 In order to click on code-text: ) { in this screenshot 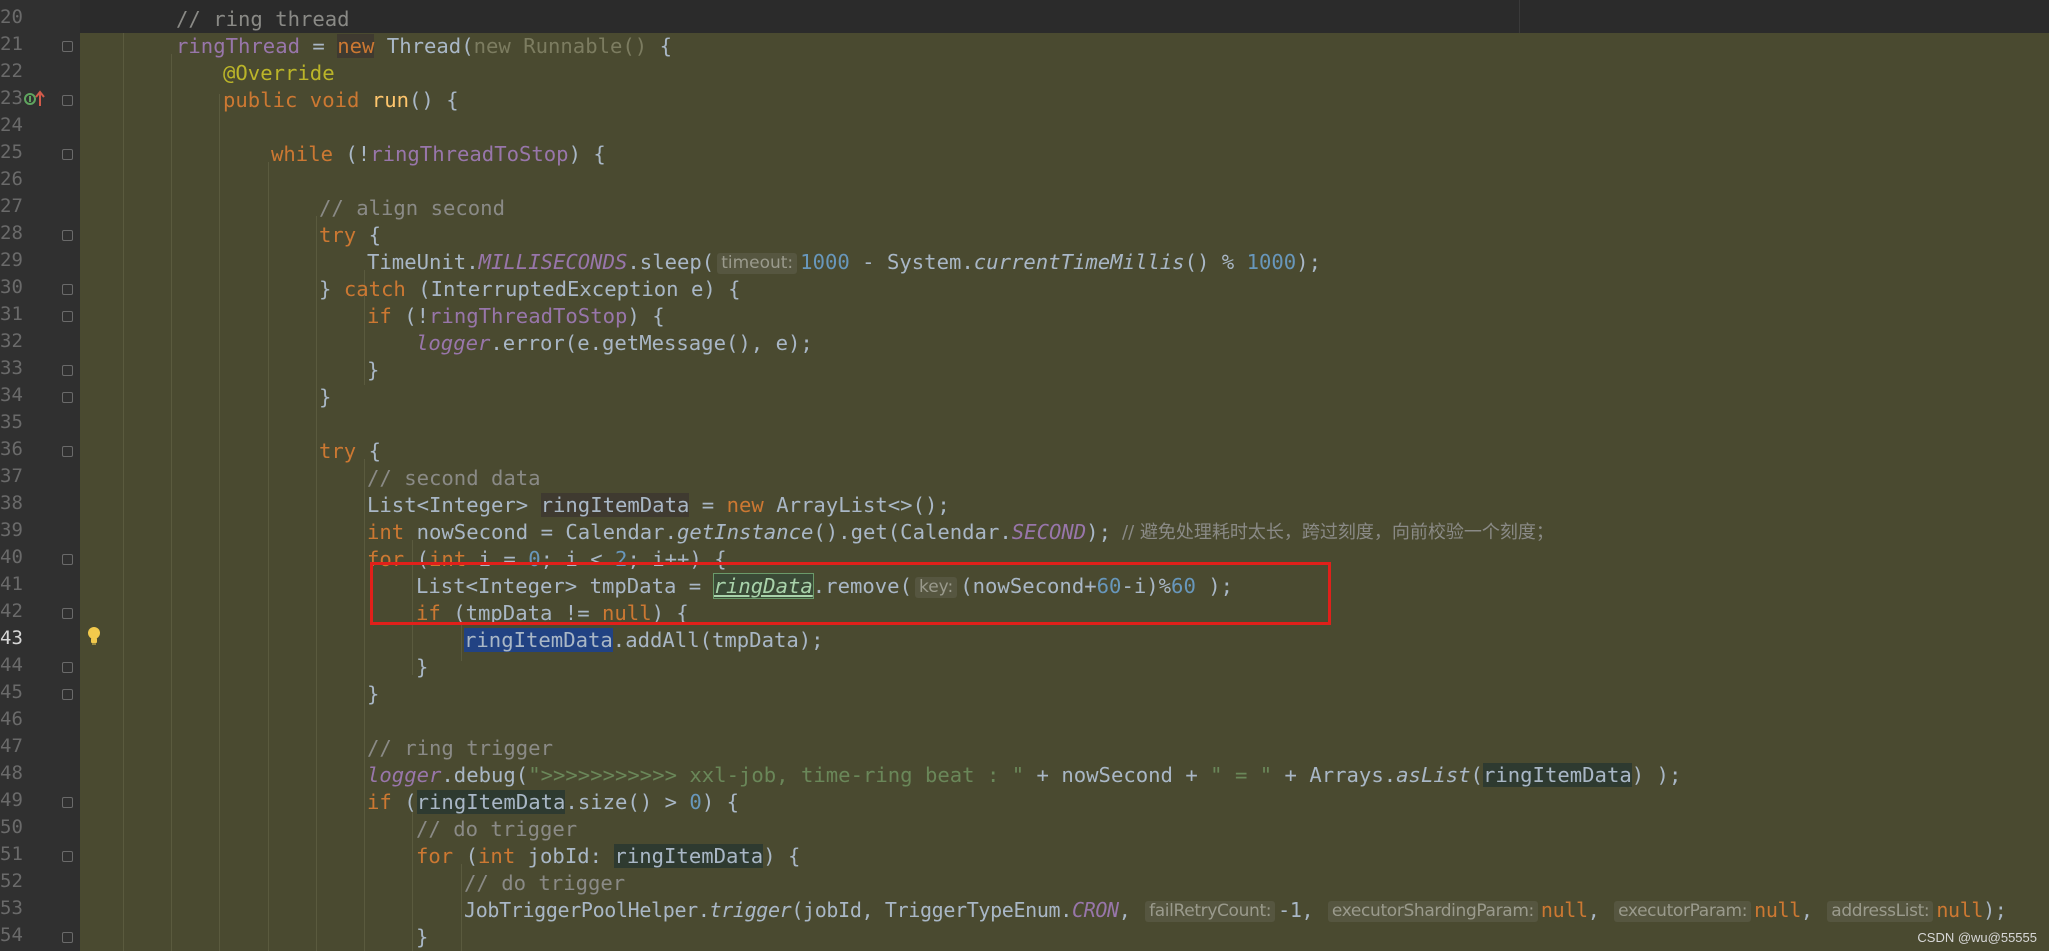, I will do `click(646, 316)`.